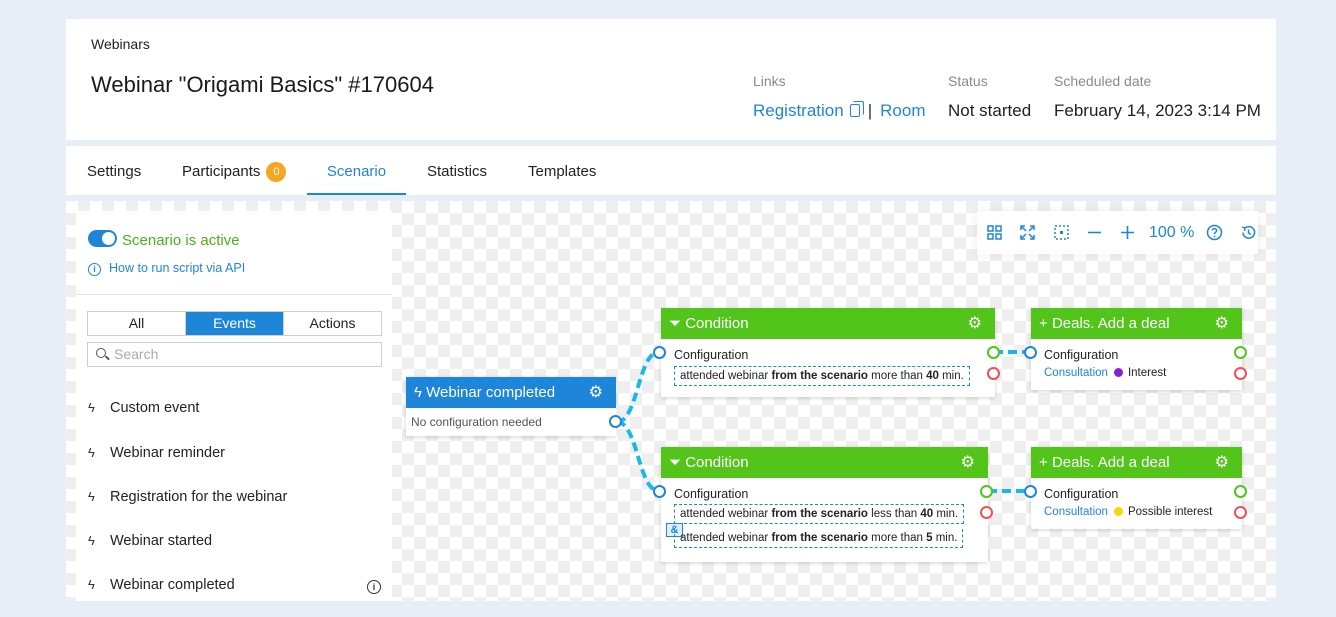  I want to click on rule-source: from the scenario, so click(819, 538).